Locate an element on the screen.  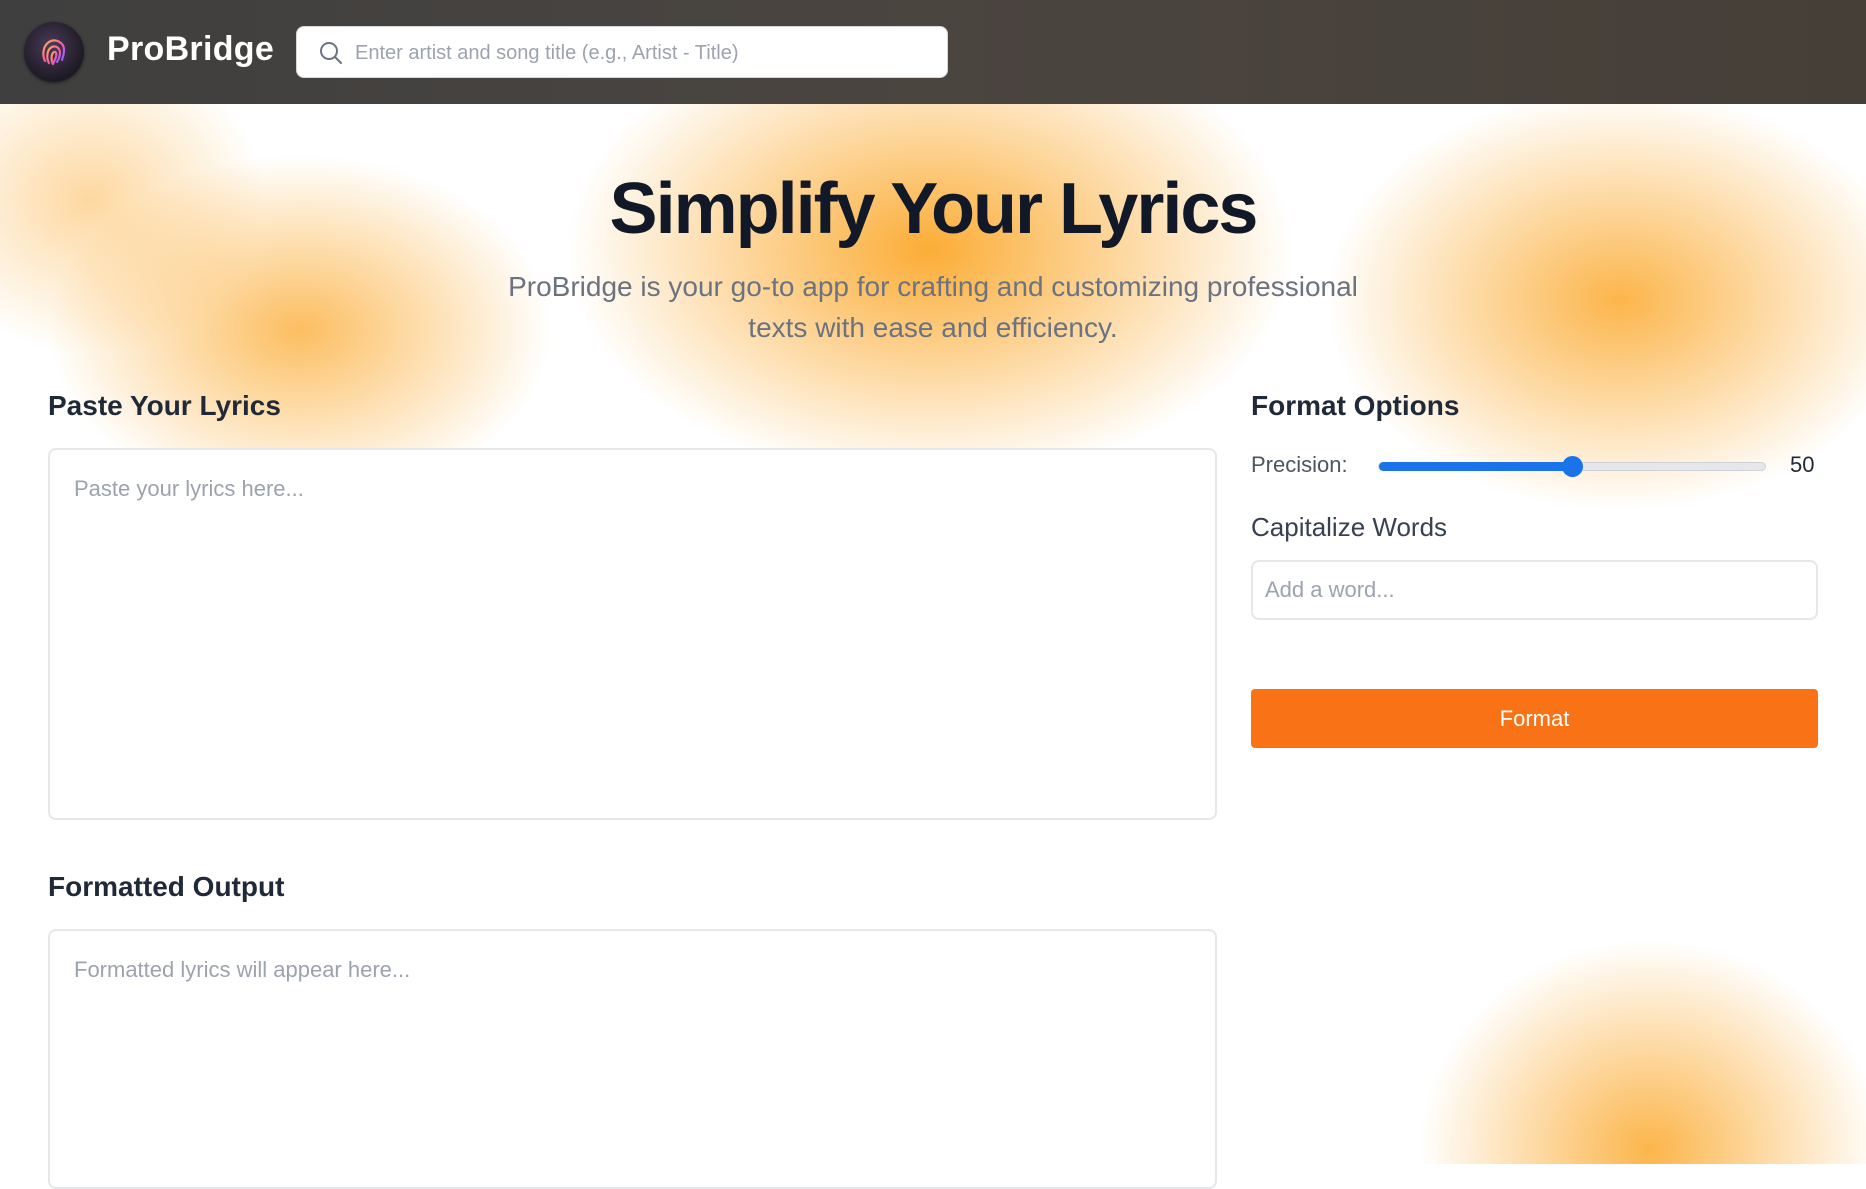
subtitle-line-2: texts with ease and efficiency. is located at coordinates (933, 327).